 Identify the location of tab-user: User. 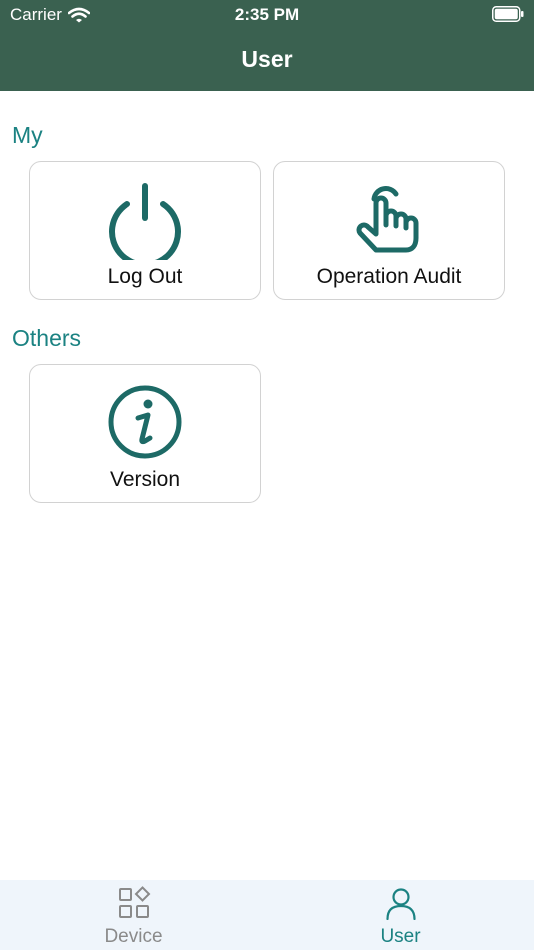
(400, 915).